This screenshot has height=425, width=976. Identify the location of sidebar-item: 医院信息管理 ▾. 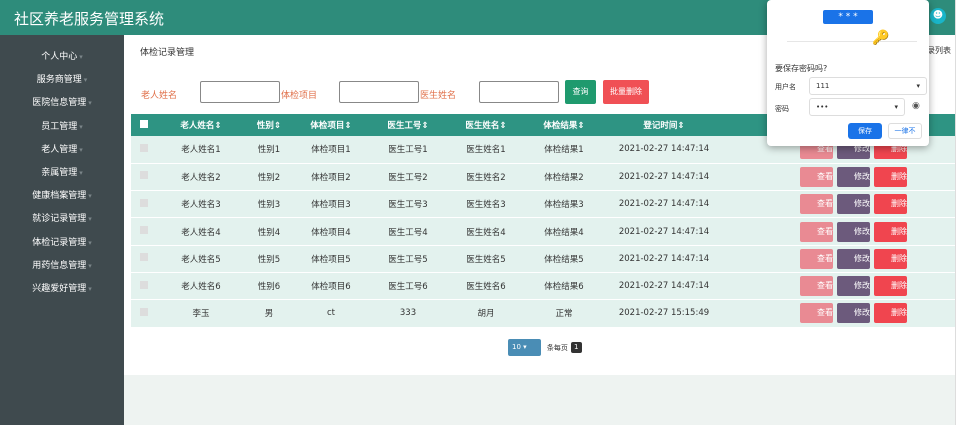
(62, 101).